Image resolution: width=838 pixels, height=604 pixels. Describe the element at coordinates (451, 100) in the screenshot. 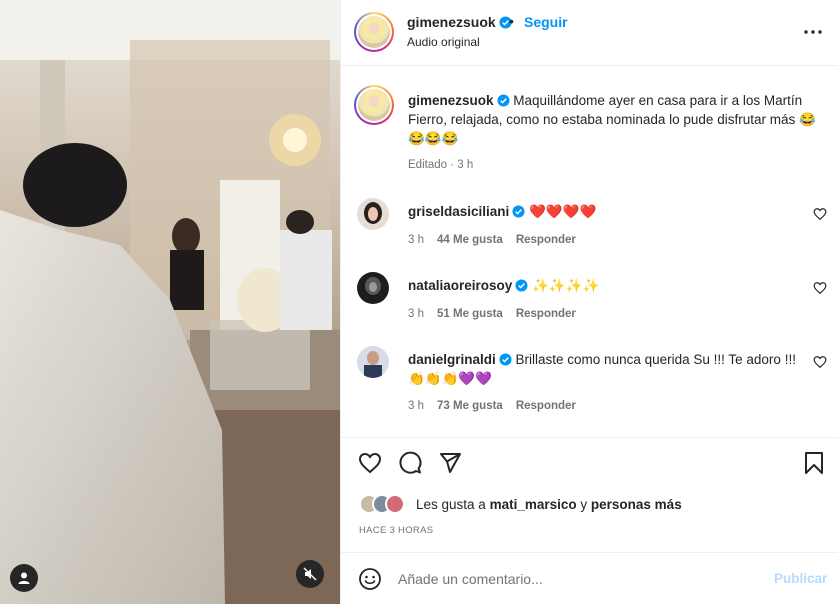

I see `caption-username: gimenezsuok` at that location.